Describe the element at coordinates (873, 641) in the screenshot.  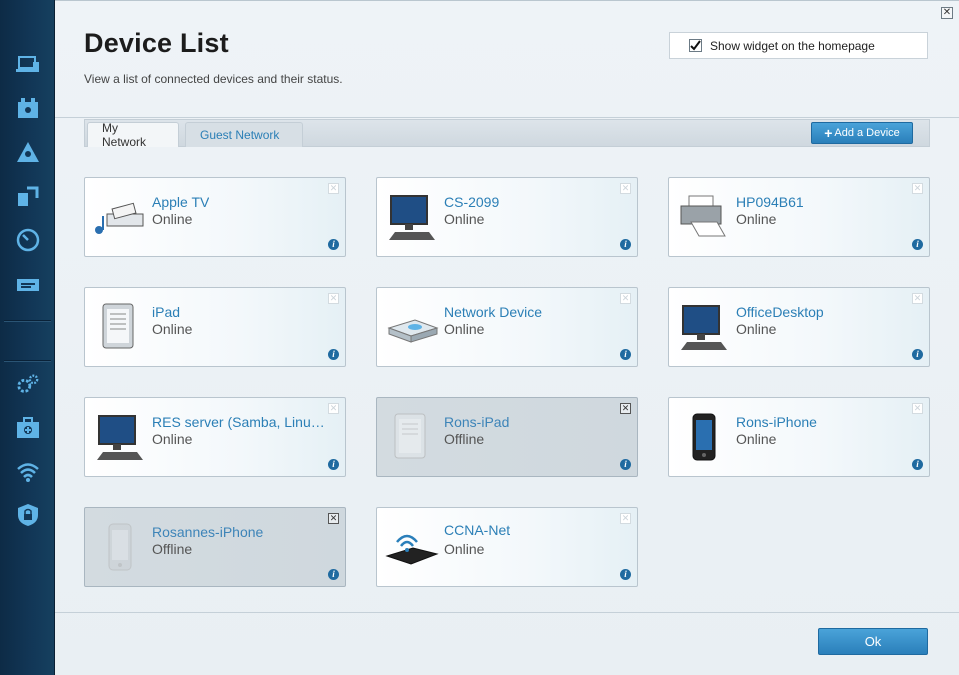
I see `ok-button: Ok` at that location.